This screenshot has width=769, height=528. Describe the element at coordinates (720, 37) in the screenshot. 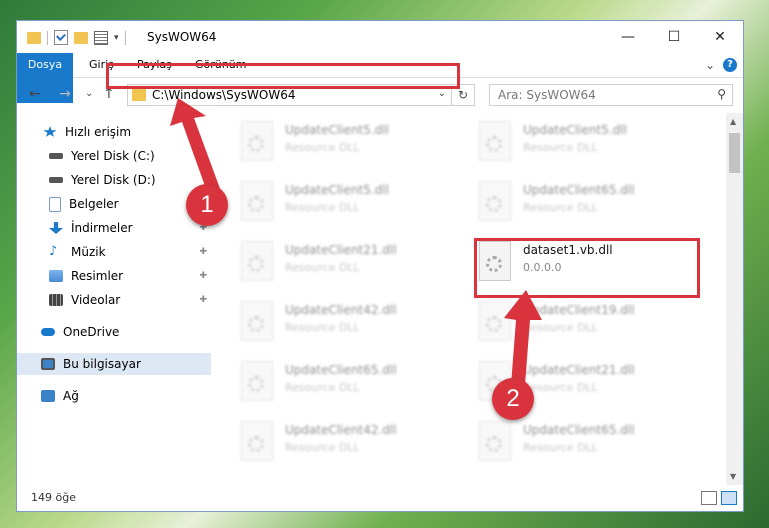

I see `close-button: ✕` at that location.